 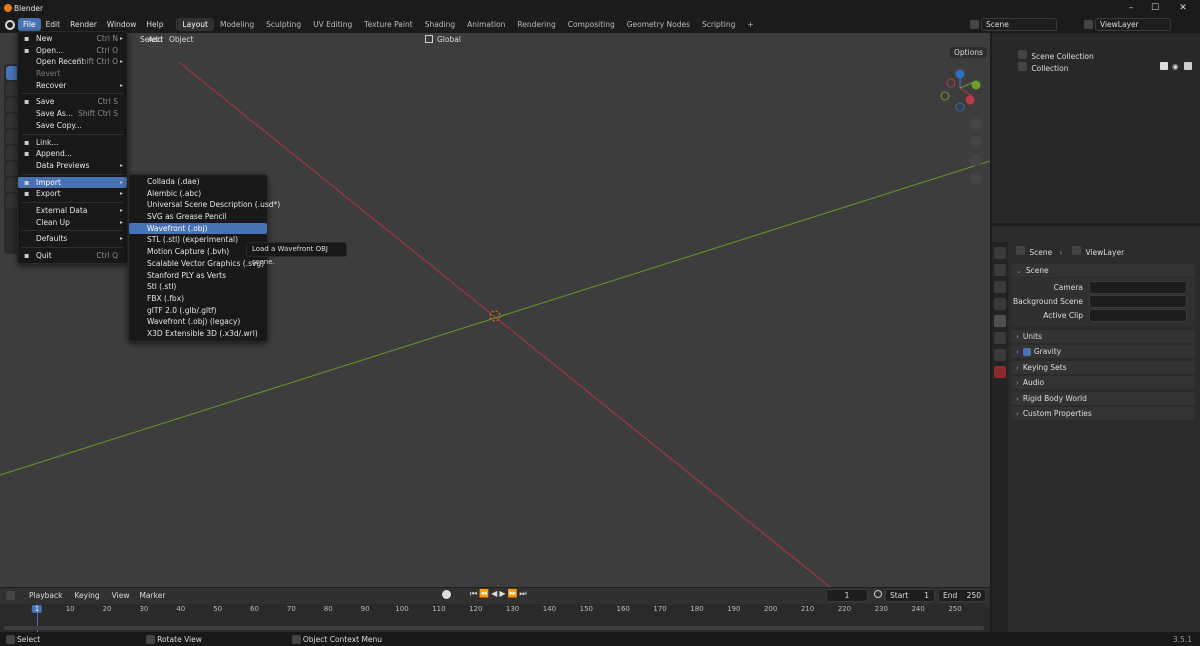 I want to click on object-menu: Object, so click(x=181, y=39).